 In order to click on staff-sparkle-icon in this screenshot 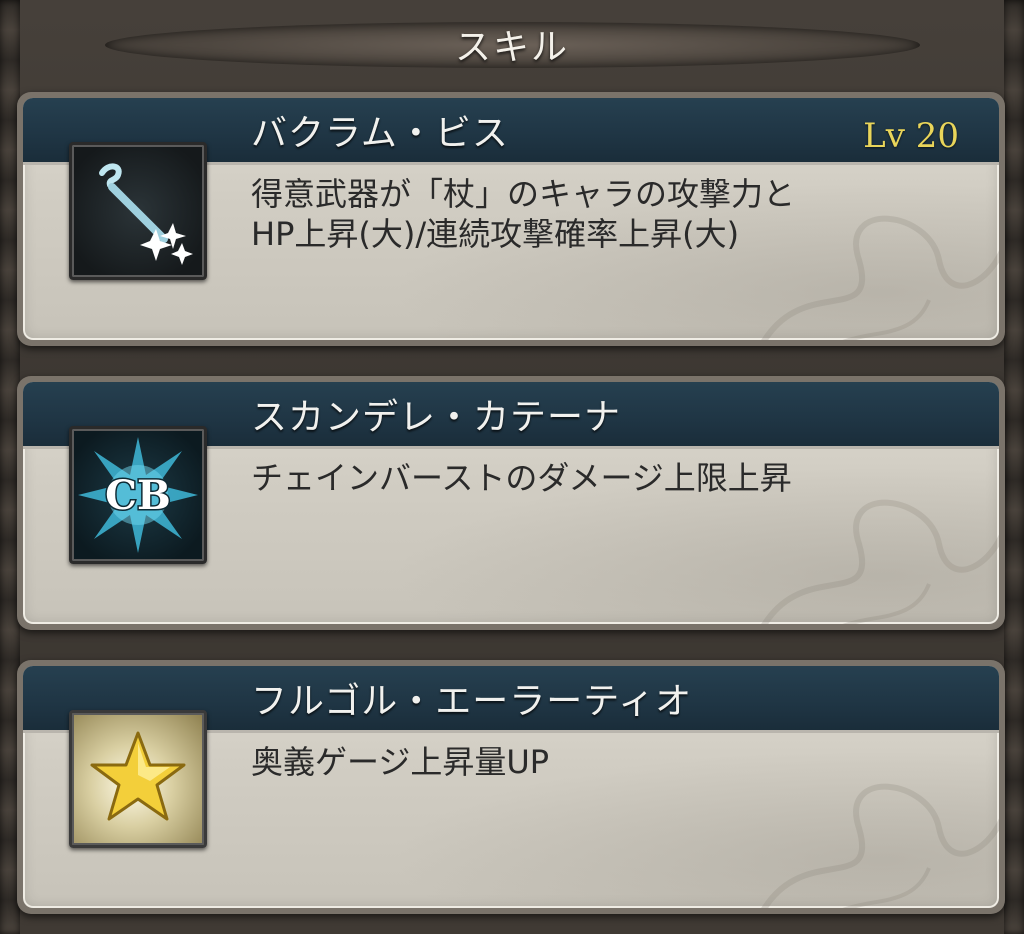, I will do `click(138, 211)`.